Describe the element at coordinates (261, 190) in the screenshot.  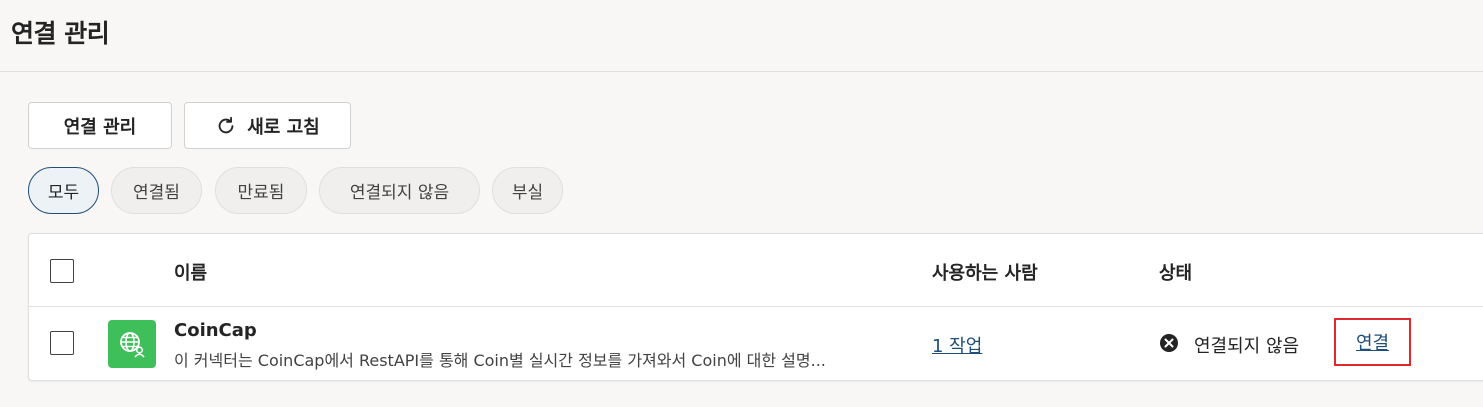
I see `filter-expired: 만료됨` at that location.